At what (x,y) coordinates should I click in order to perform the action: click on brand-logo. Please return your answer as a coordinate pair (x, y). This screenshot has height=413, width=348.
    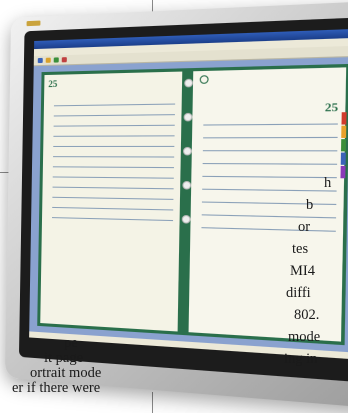
    Looking at the image, I should click on (33, 23).